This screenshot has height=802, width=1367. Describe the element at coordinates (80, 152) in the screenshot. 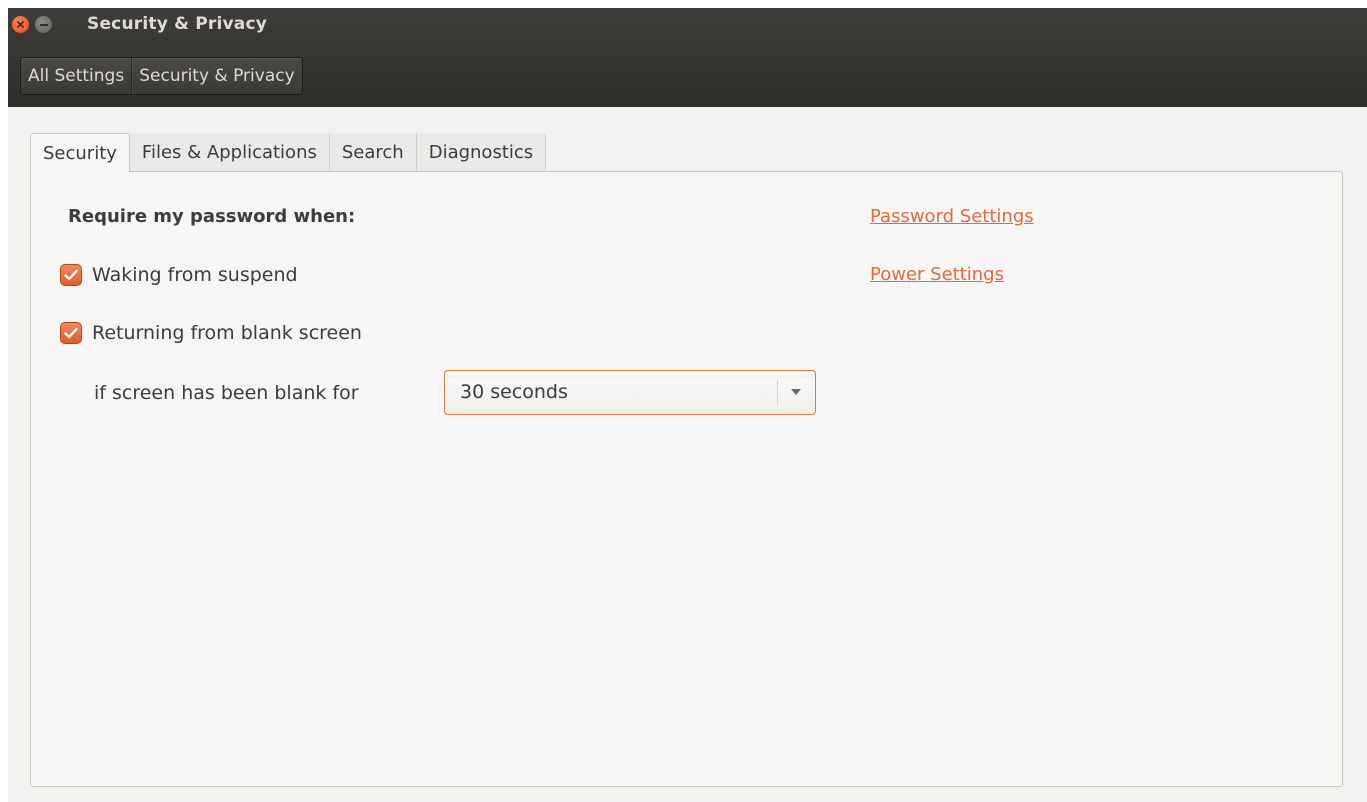

I see `tab-security: Security` at that location.